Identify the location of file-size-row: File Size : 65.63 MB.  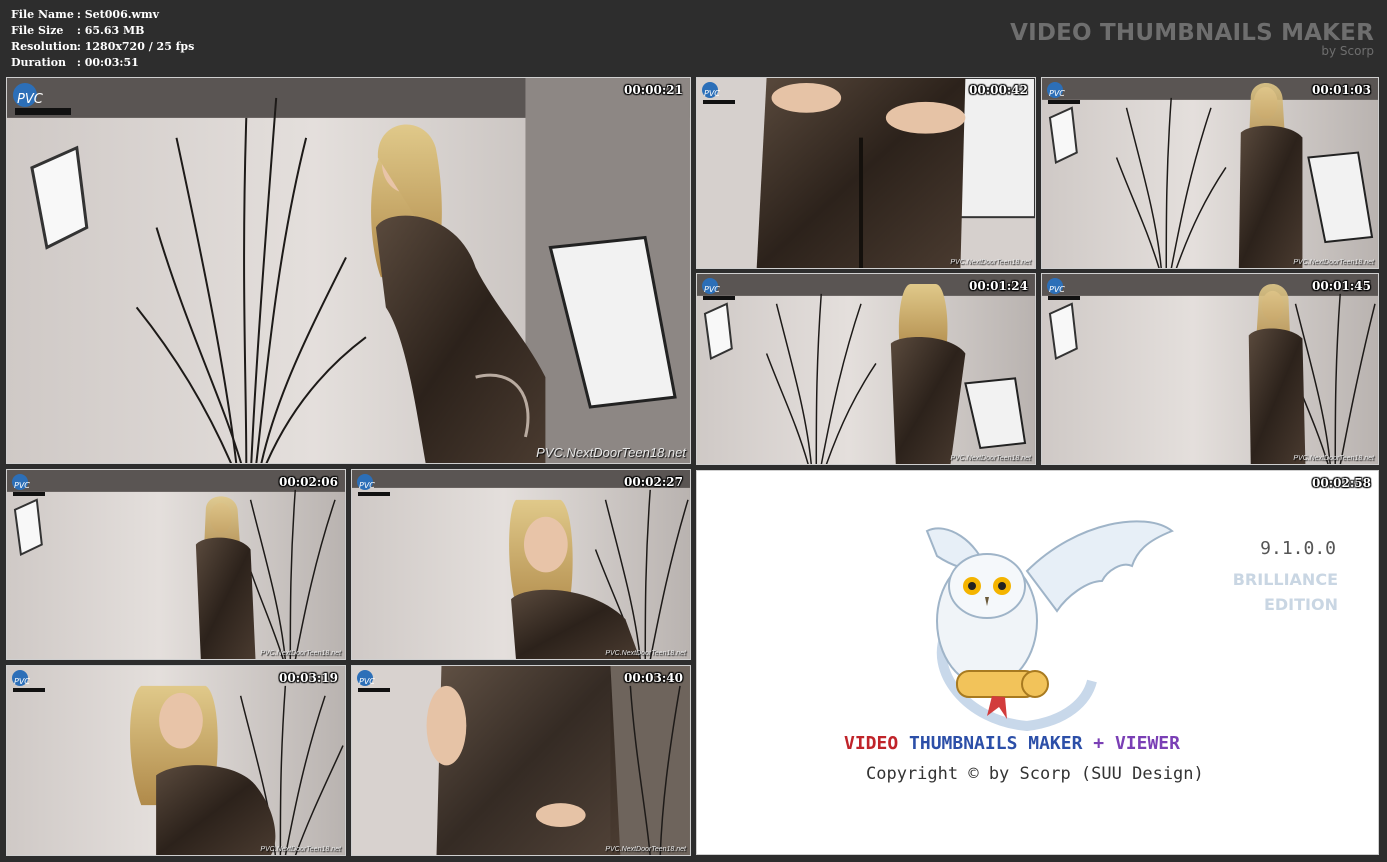
(102, 31).